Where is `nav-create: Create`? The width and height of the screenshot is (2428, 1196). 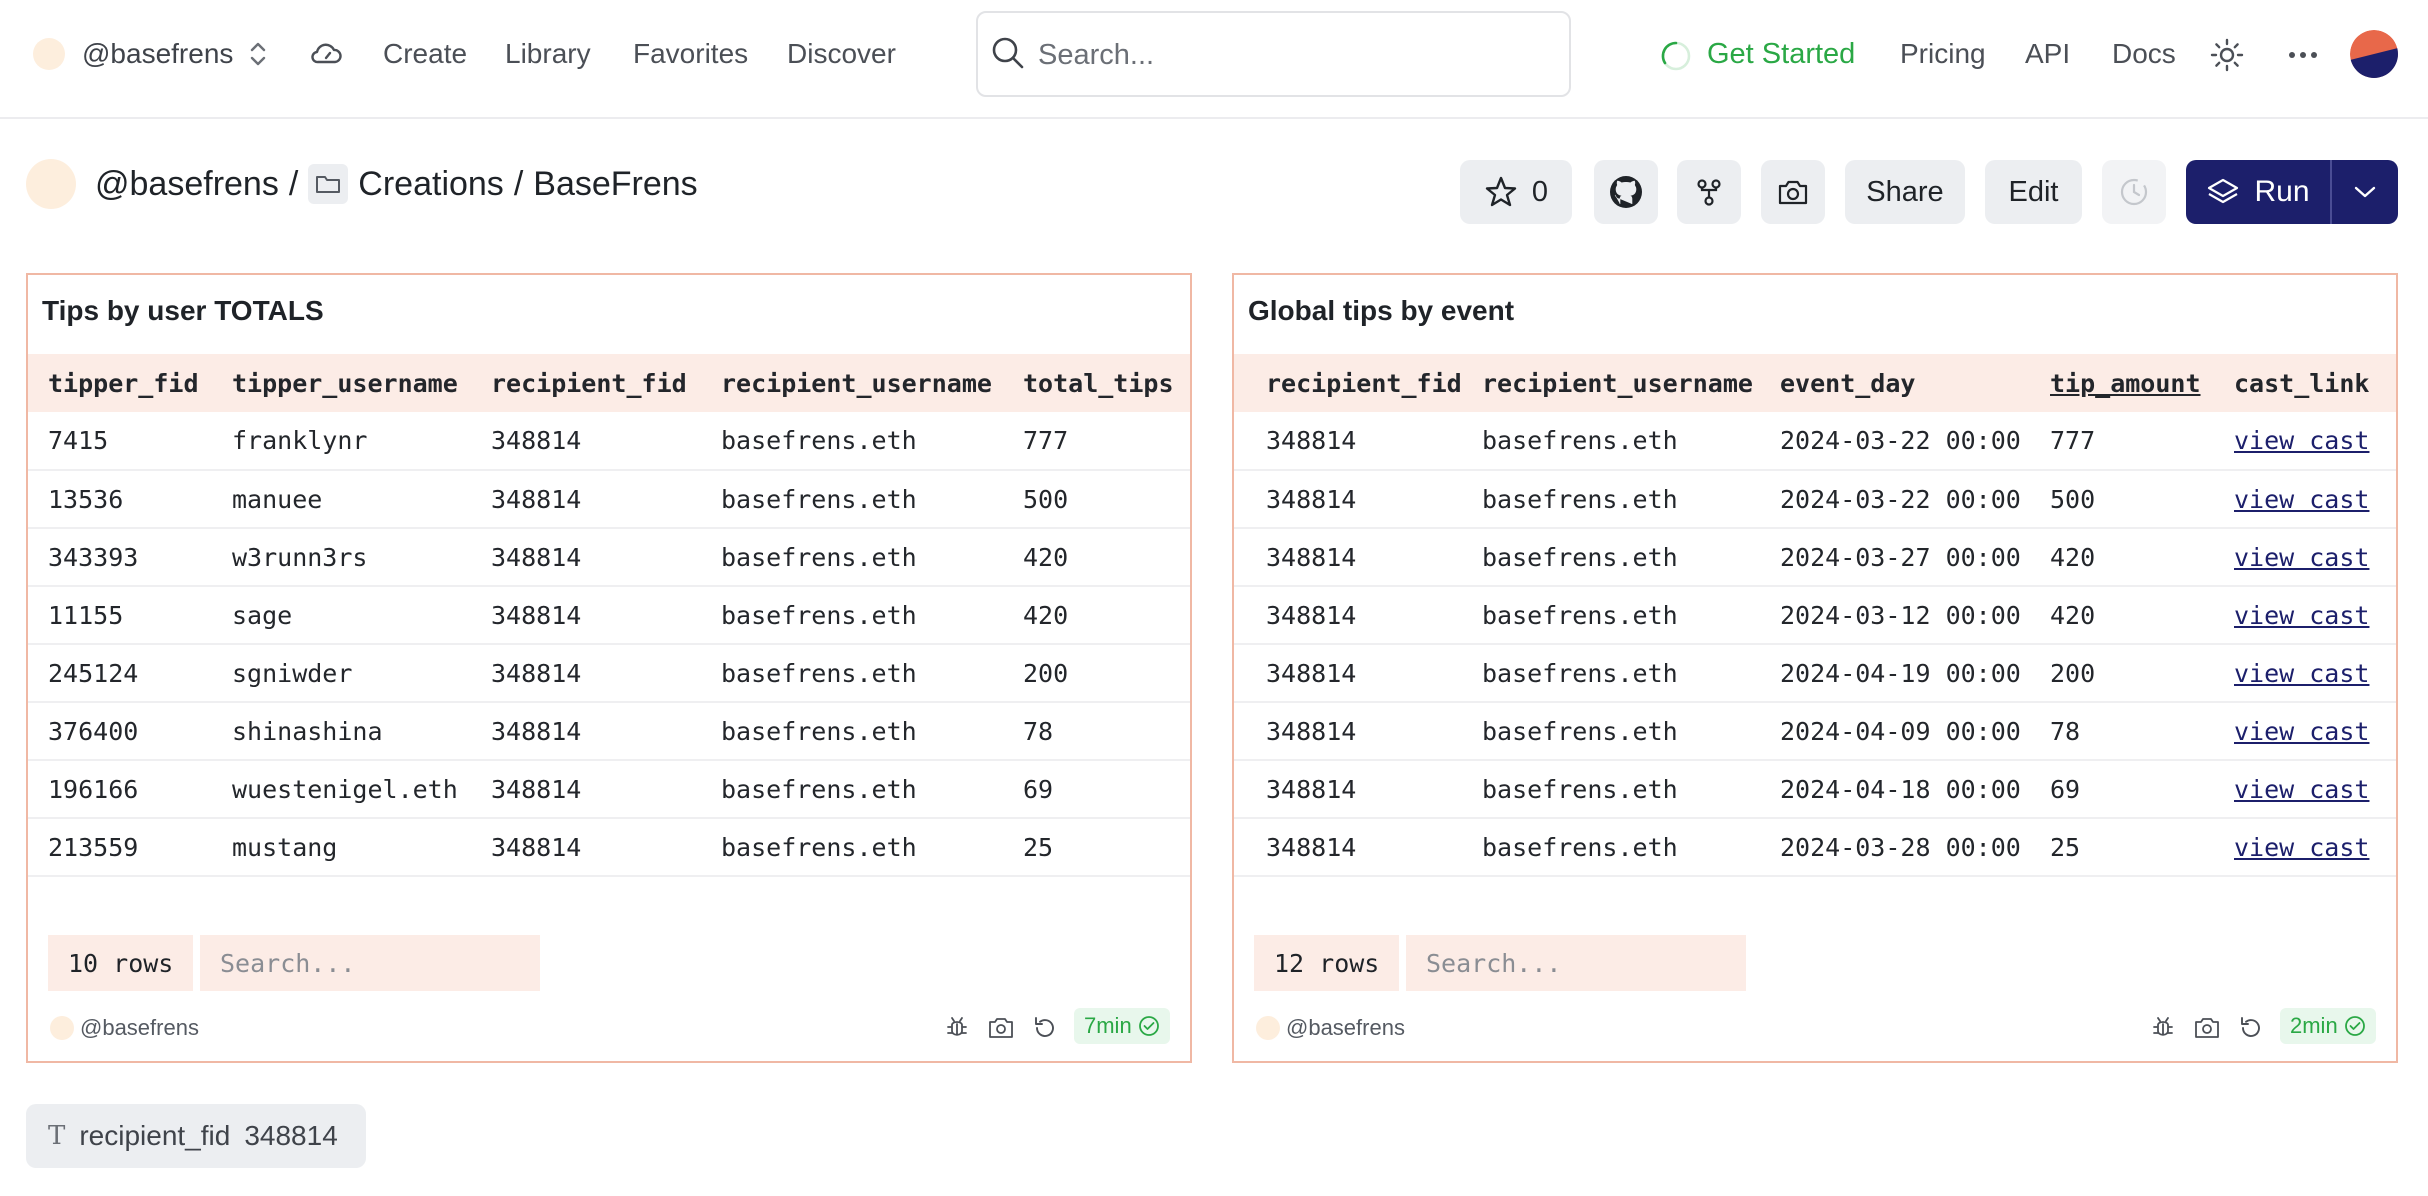
nav-create: Create is located at coordinates (425, 54).